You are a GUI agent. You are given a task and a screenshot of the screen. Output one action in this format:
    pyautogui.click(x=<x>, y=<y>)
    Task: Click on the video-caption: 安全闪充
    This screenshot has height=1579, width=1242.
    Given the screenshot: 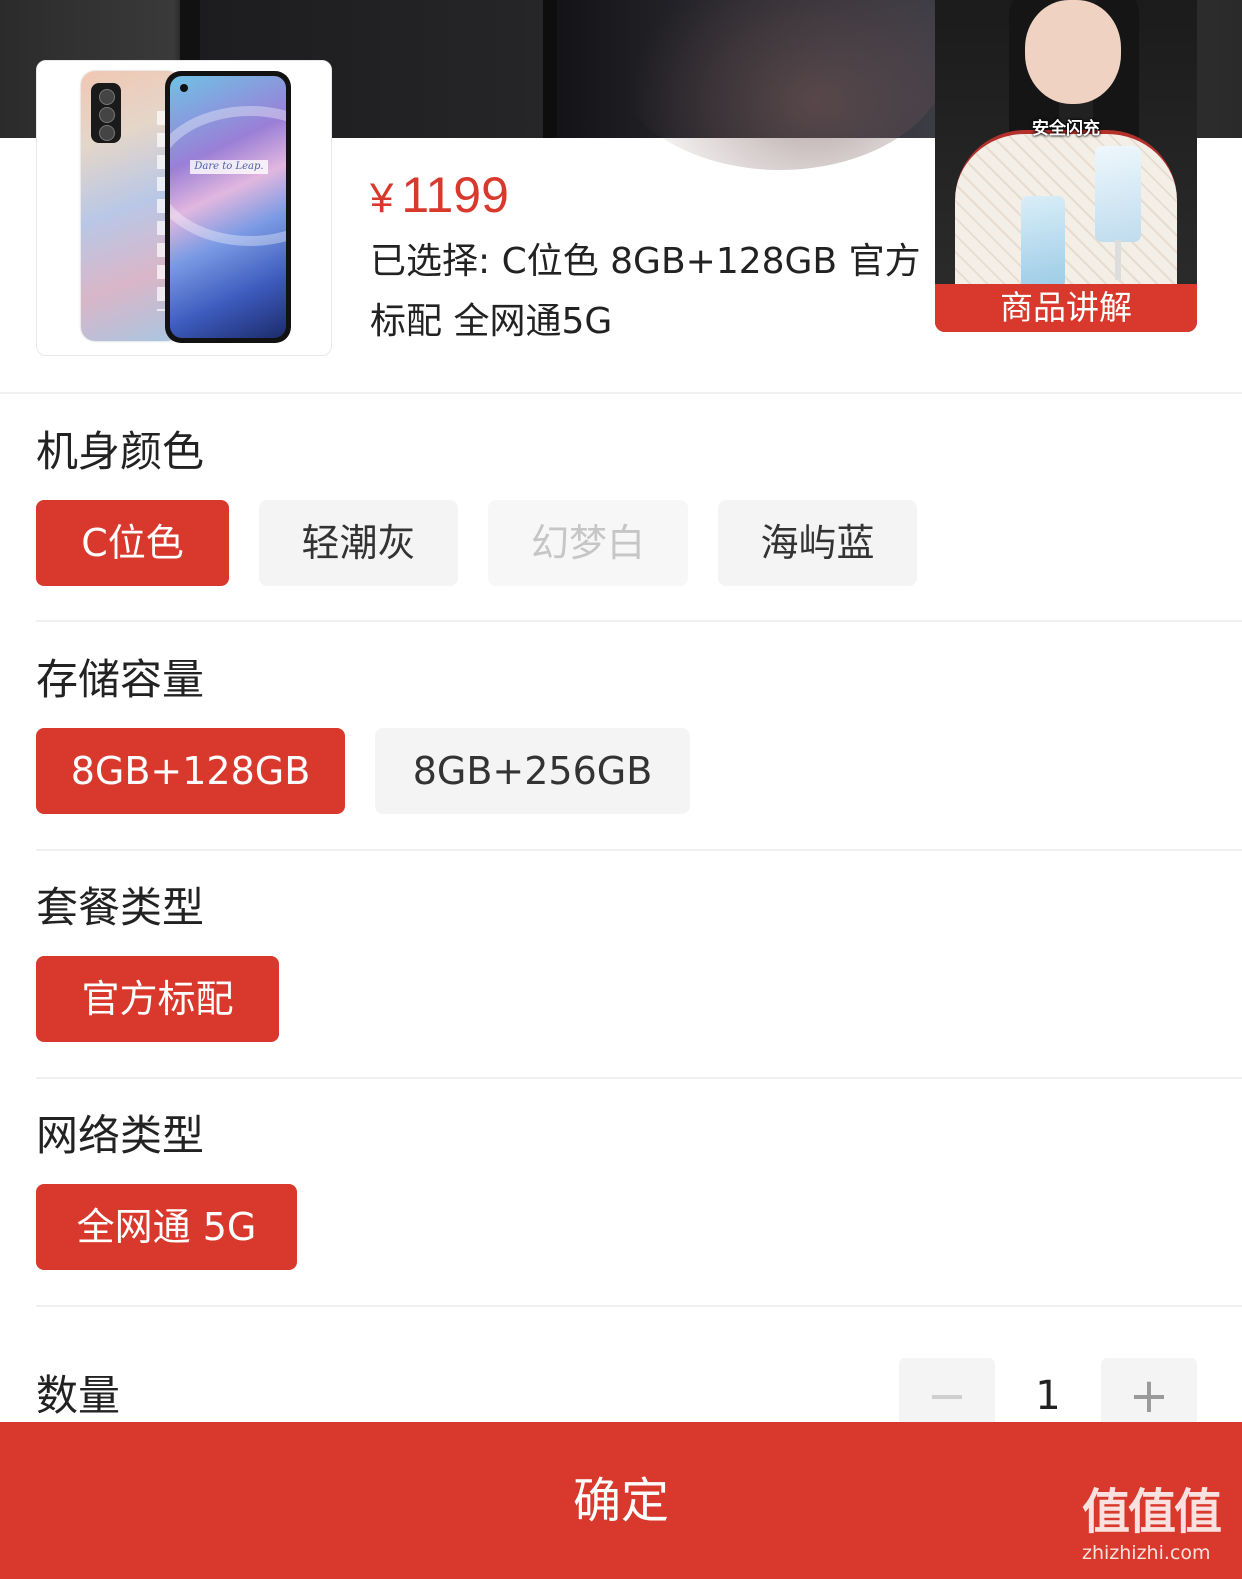 What is the action you would take?
    pyautogui.click(x=1066, y=129)
    